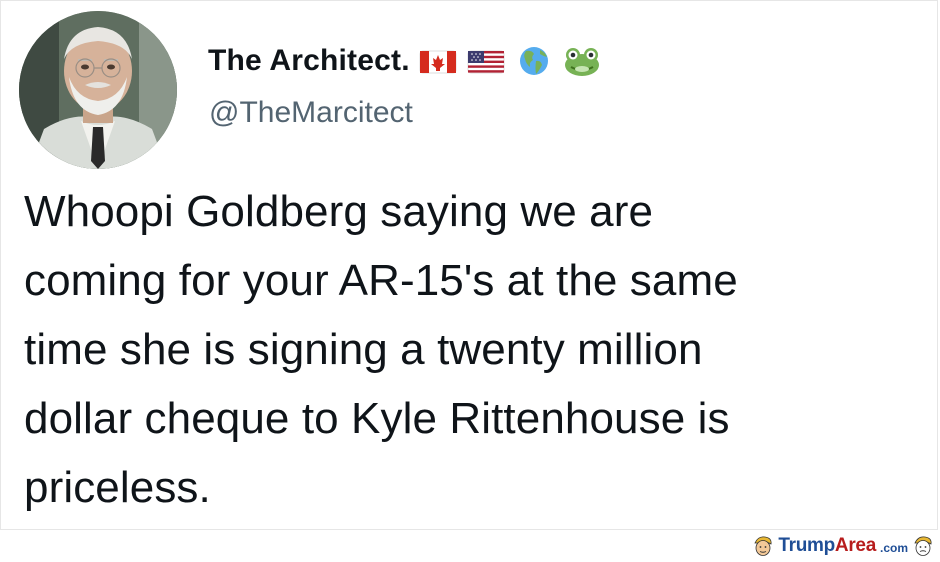 This screenshot has height=562, width=940. I want to click on watermark-tld: .com, so click(893, 548).